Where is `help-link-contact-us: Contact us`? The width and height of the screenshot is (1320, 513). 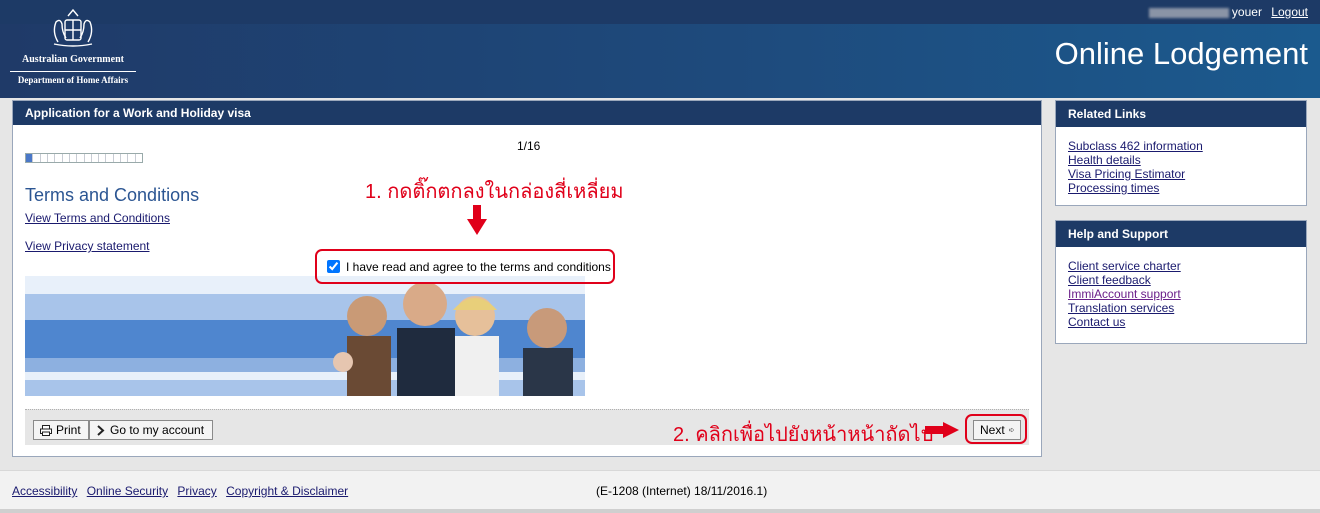
help-link-contact-us: Contact us is located at coordinates (1096, 322).